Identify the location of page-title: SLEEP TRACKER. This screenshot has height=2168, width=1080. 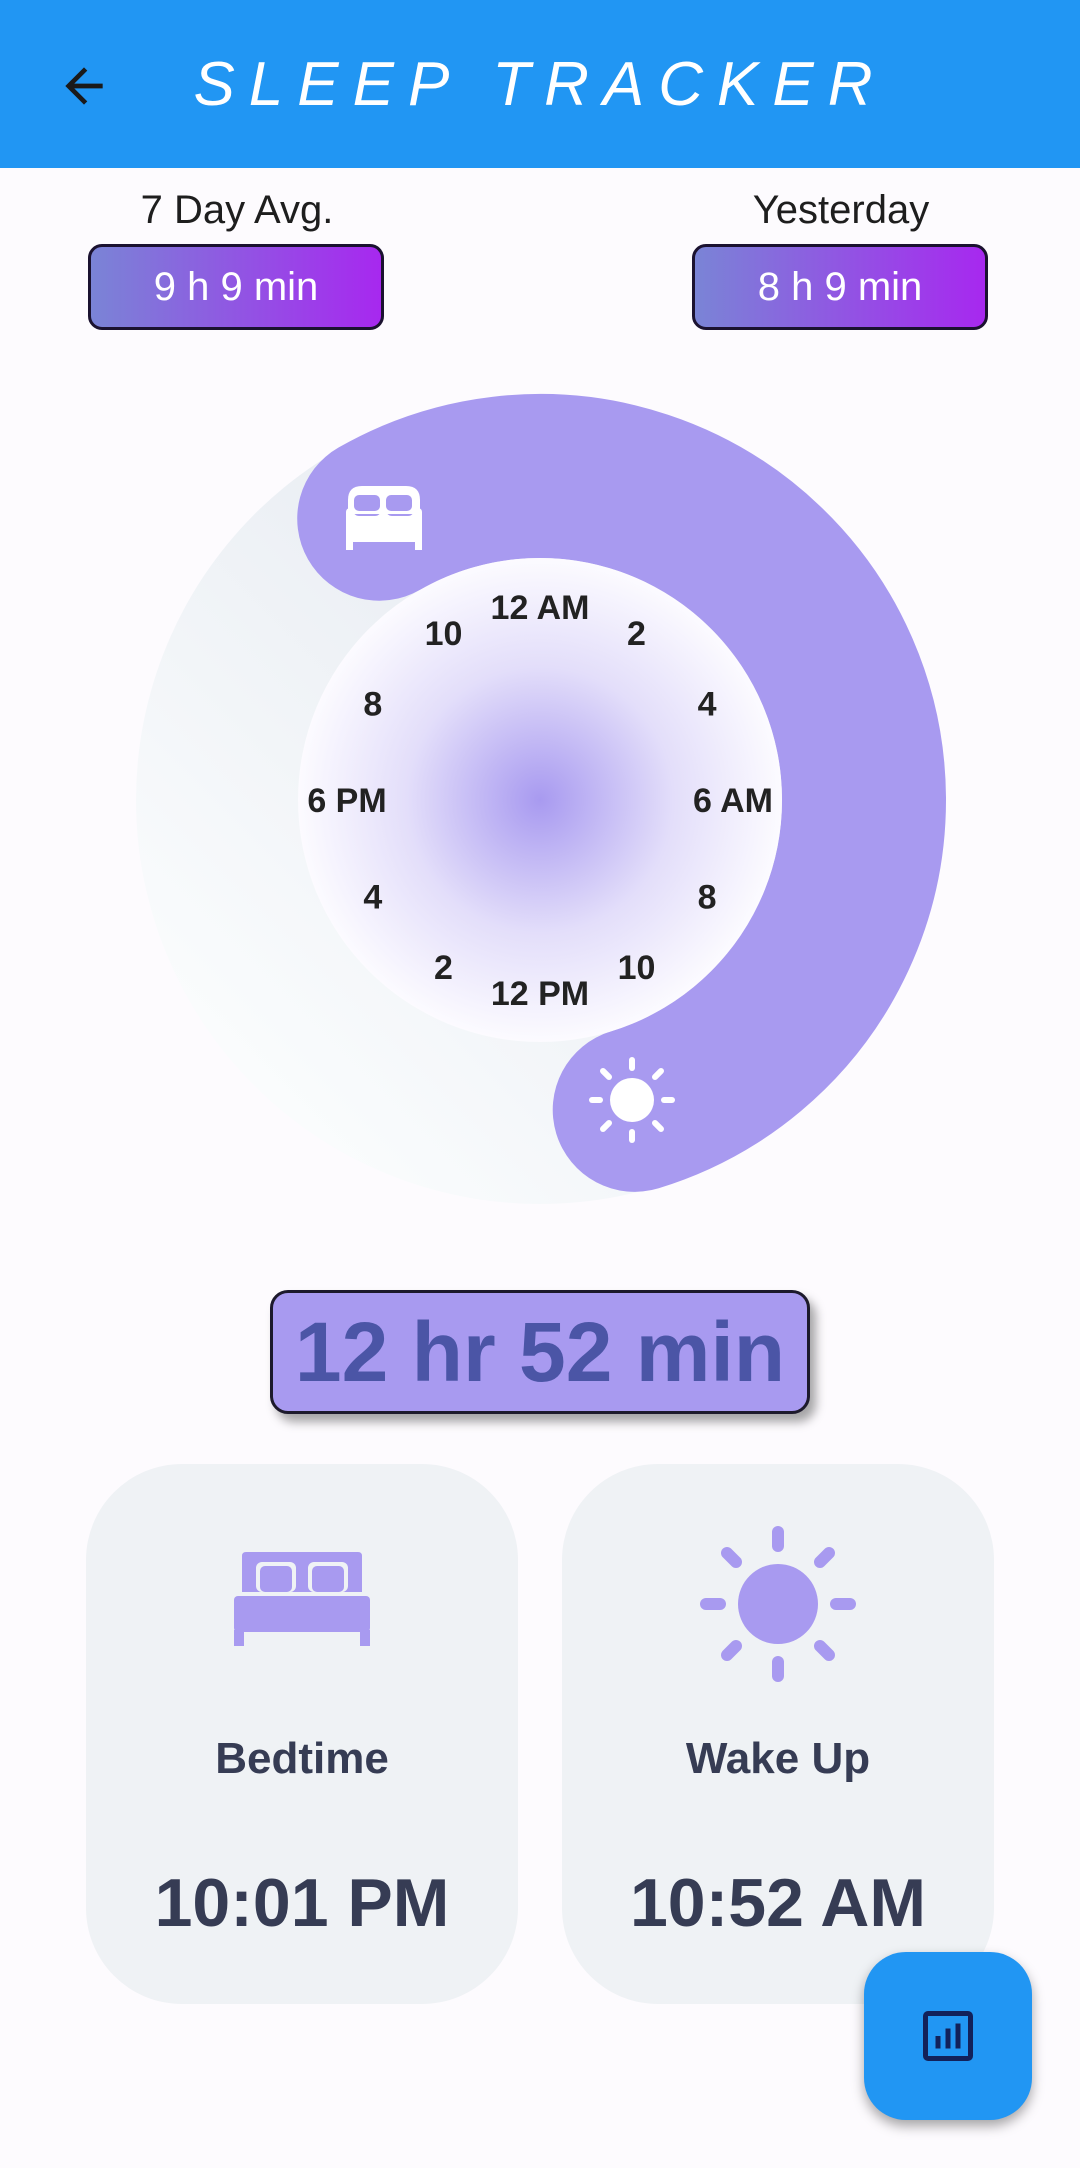
(540, 84).